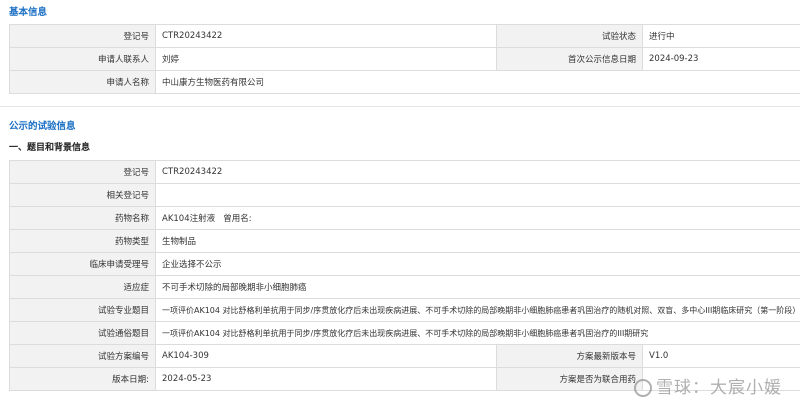  Describe the element at coordinates (477, 82) in the screenshot. I see `applicant-value: 中山康方生物医药有限公司` at that location.